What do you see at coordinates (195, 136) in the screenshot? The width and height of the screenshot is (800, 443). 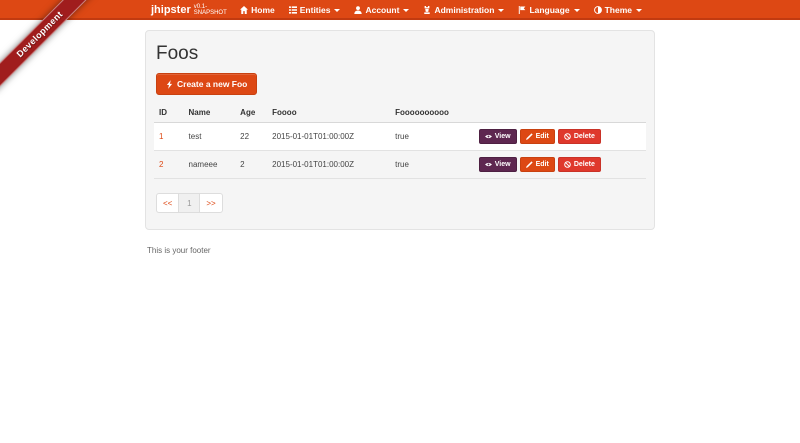 I see `cell-name: test` at bounding box center [195, 136].